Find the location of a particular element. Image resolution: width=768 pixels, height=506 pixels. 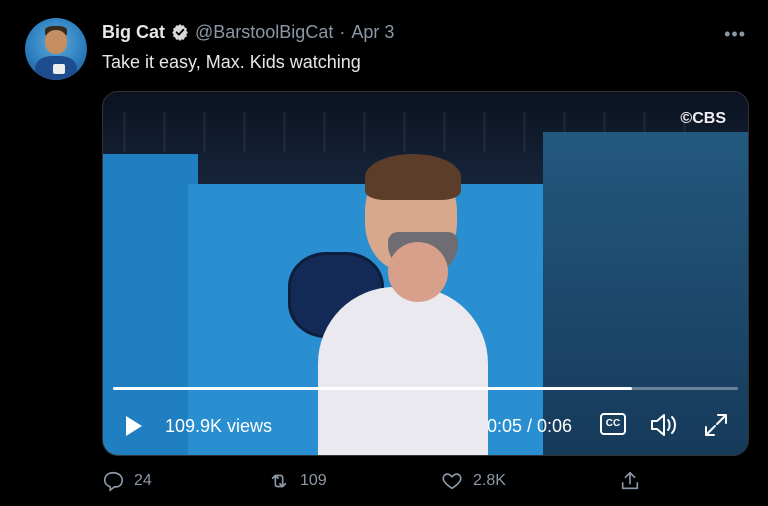

reply-count: 24 is located at coordinates (143, 480).